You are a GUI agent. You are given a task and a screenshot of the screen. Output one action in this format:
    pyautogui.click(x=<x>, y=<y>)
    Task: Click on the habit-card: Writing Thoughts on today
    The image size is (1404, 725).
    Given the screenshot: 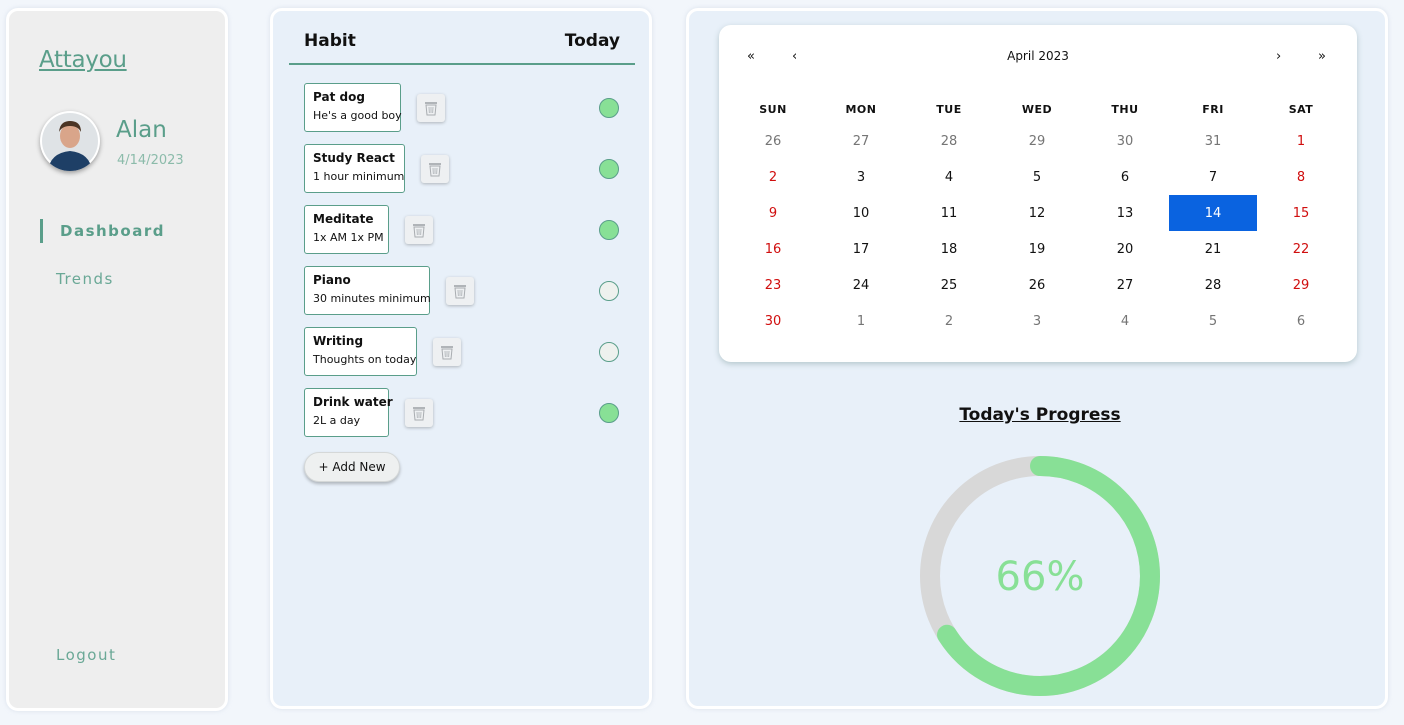 What is the action you would take?
    pyautogui.click(x=360, y=351)
    